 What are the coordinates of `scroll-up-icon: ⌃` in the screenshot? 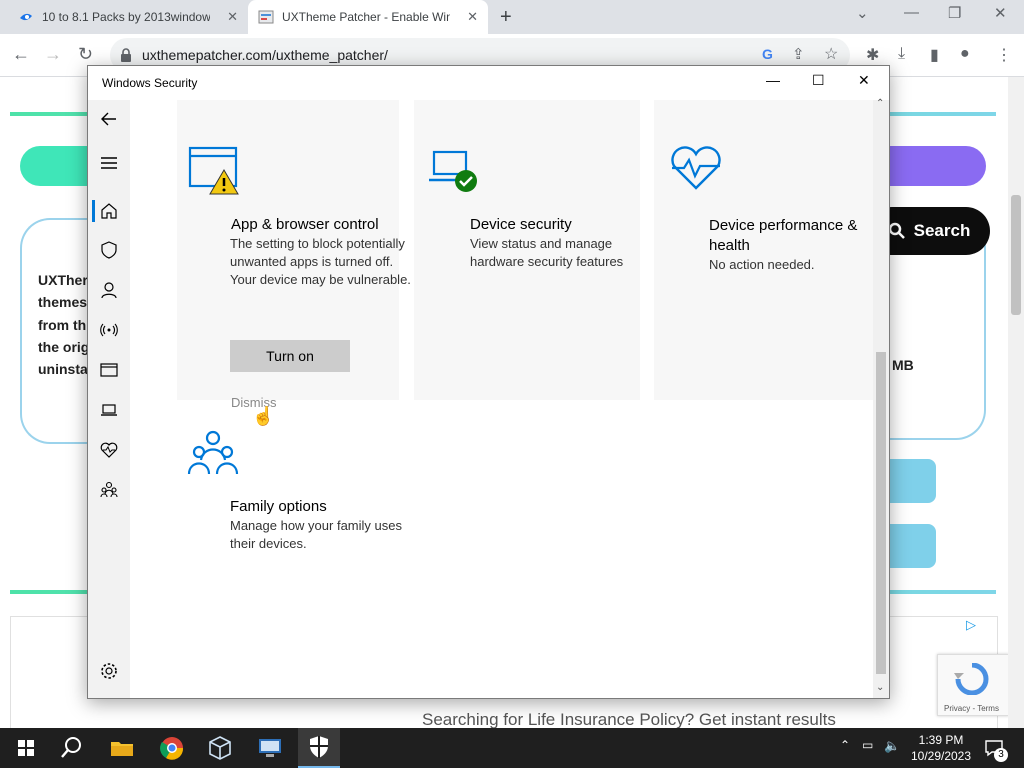 It's located at (880, 103).